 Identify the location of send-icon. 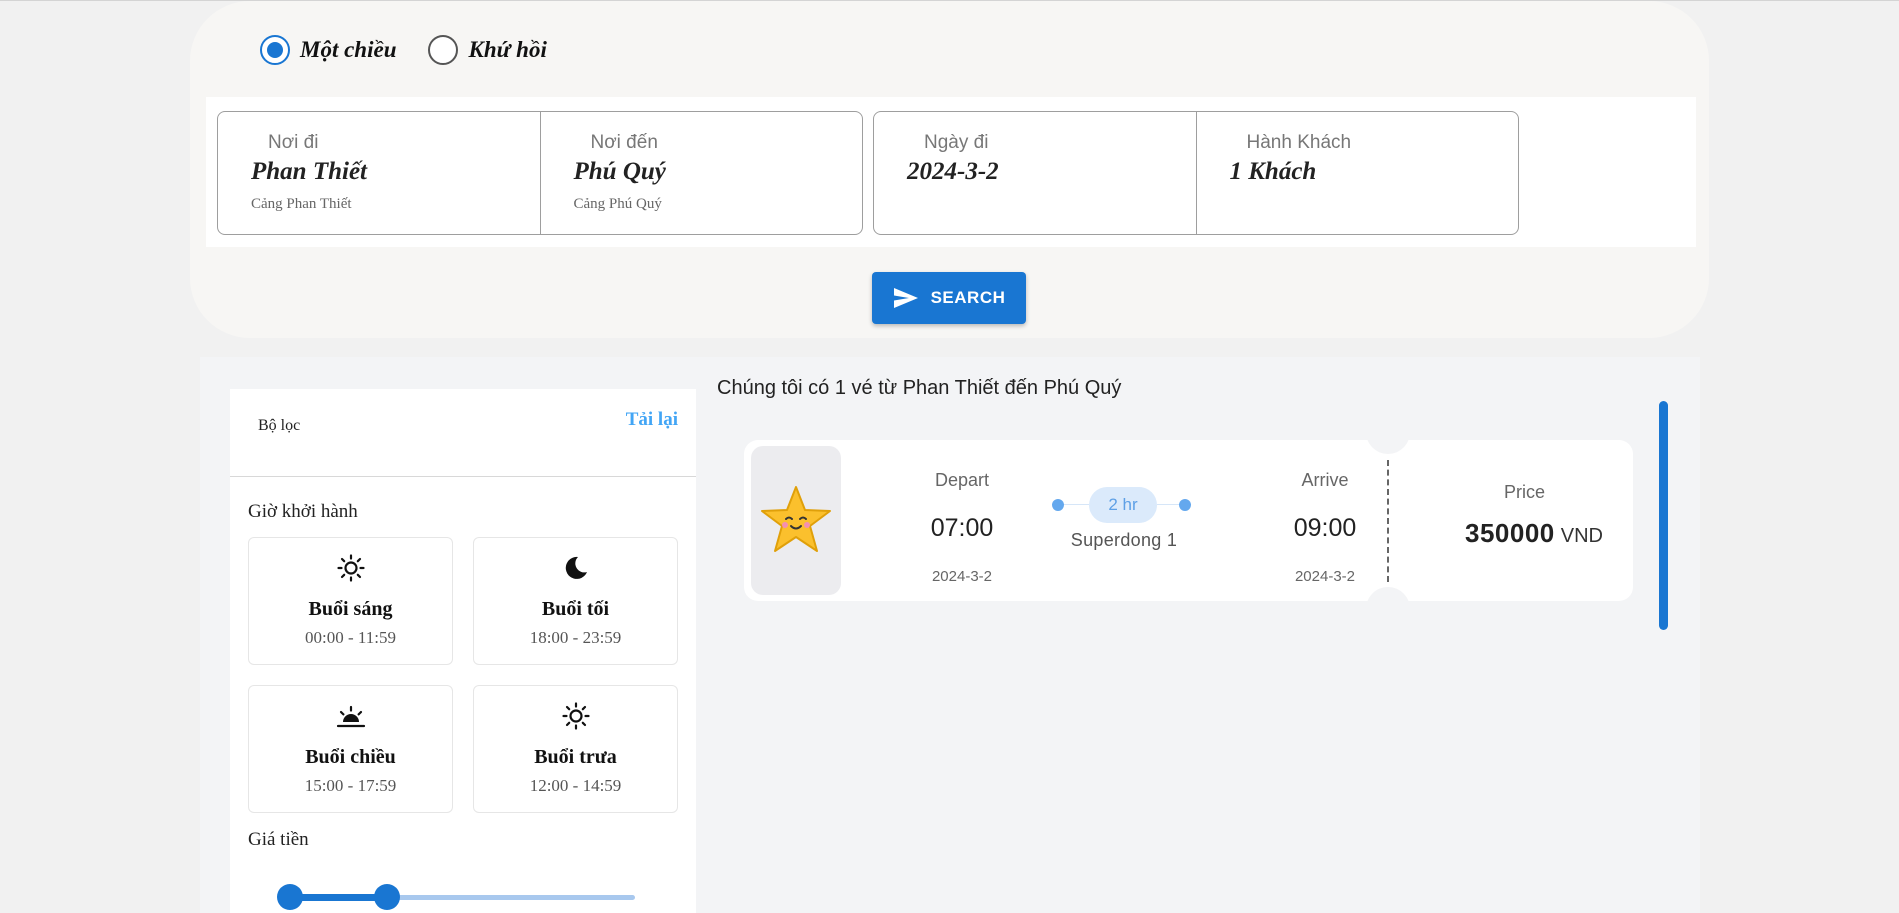
(905, 298).